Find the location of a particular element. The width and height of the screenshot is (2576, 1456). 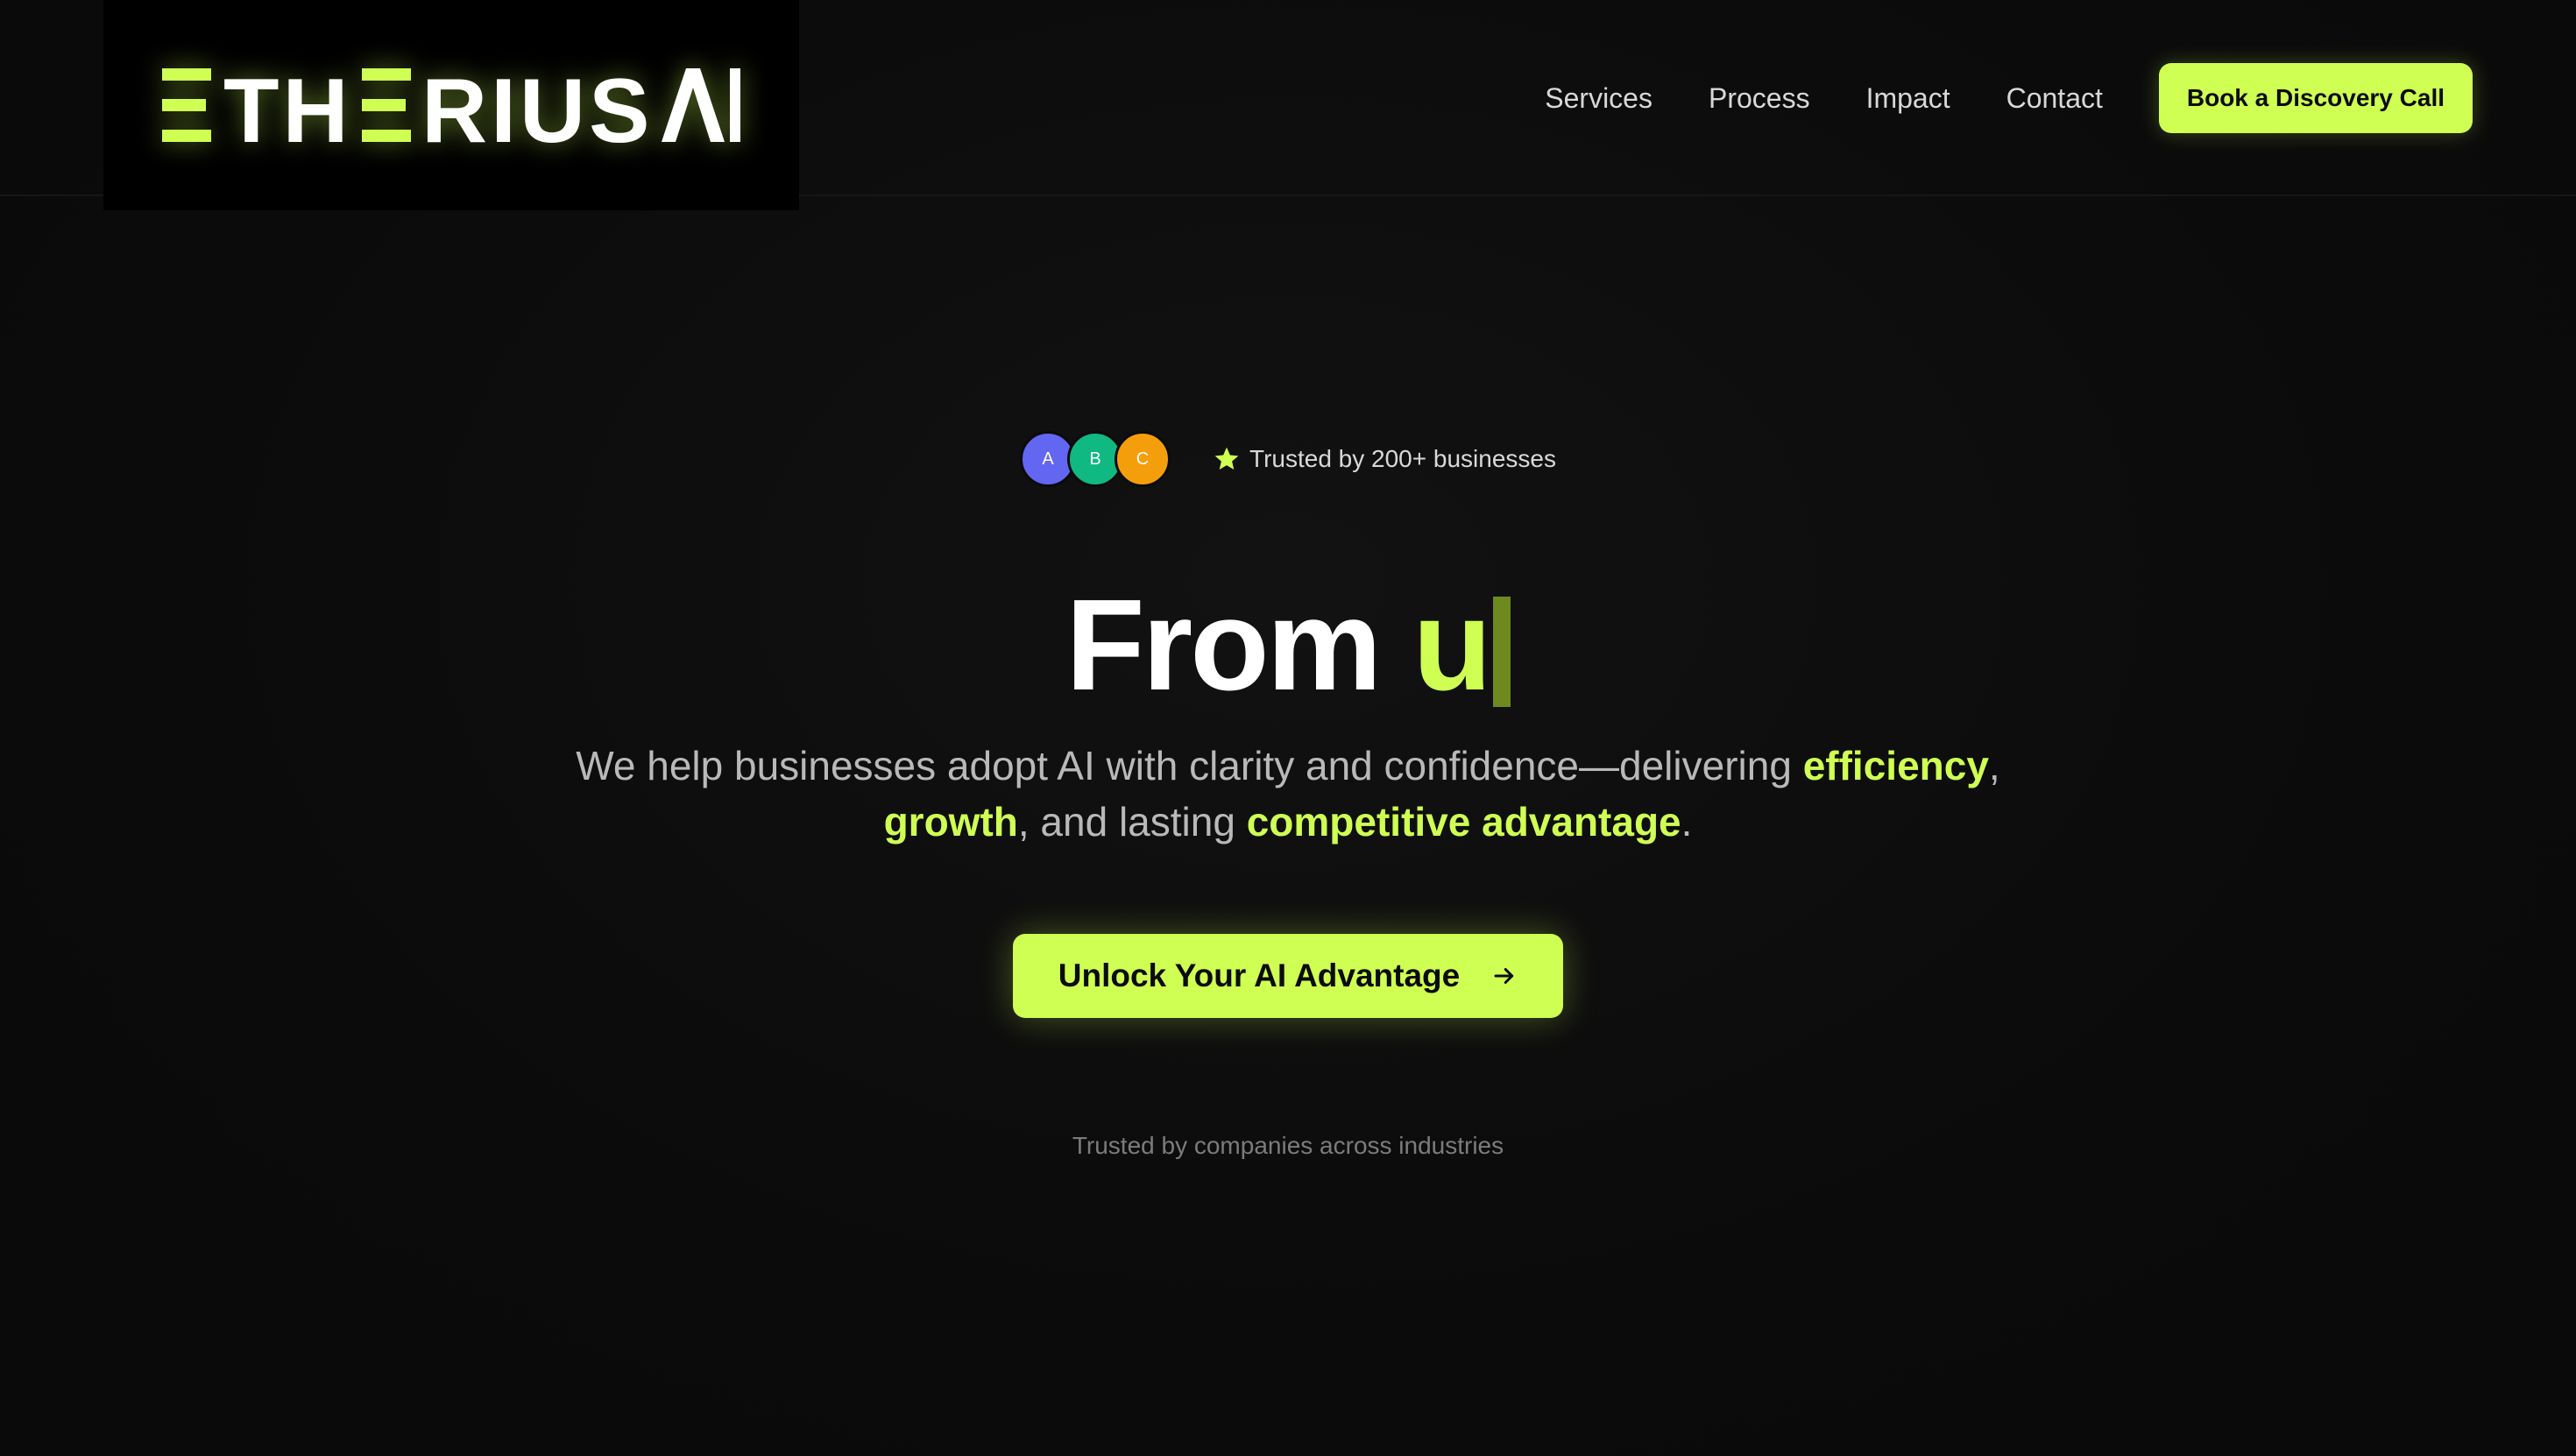

logo: TH RIUS is located at coordinates (451, 105).